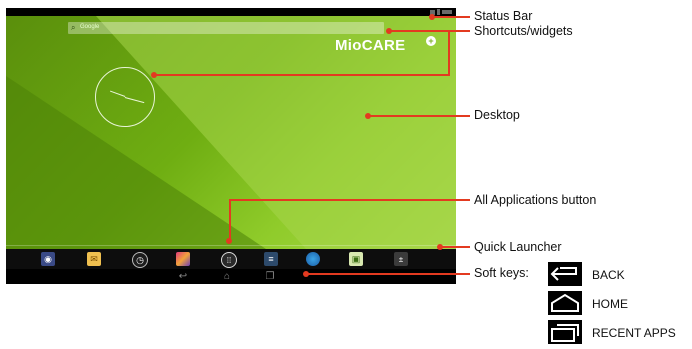  What do you see at coordinates (389, 31) in the screenshot?
I see `shortcuts-callout-dot-a` at bounding box center [389, 31].